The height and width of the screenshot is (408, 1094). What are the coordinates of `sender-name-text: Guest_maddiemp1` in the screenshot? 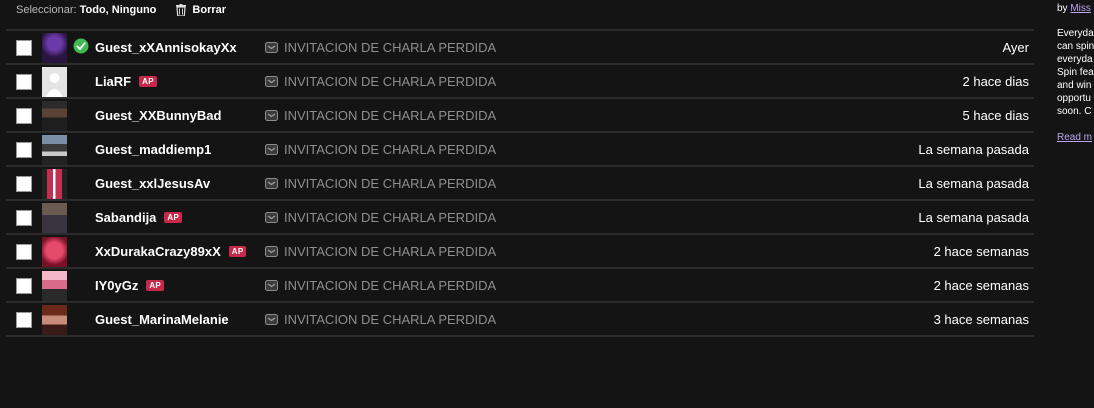 It's located at (153, 149).